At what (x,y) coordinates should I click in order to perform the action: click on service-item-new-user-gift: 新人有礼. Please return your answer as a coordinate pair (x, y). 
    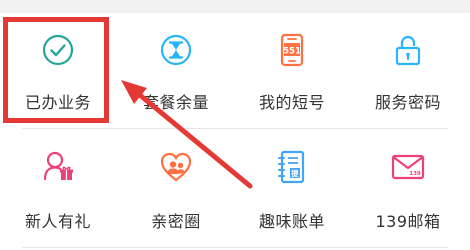
    Looking at the image, I should click on (58, 185).